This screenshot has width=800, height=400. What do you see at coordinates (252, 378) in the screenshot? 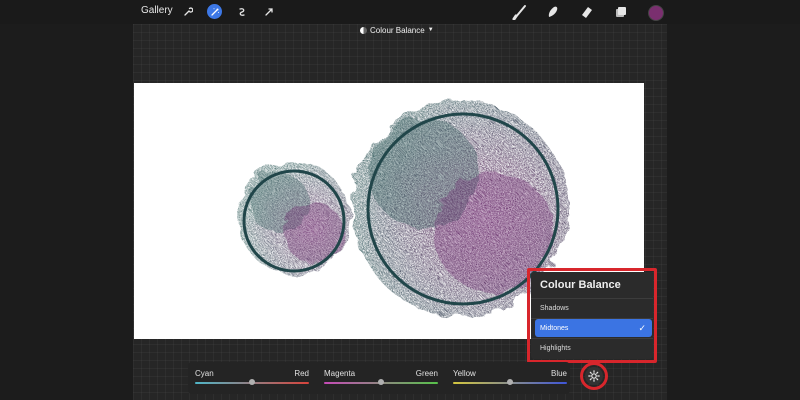
I see `slider-cyan-red: Cyan Red` at bounding box center [252, 378].